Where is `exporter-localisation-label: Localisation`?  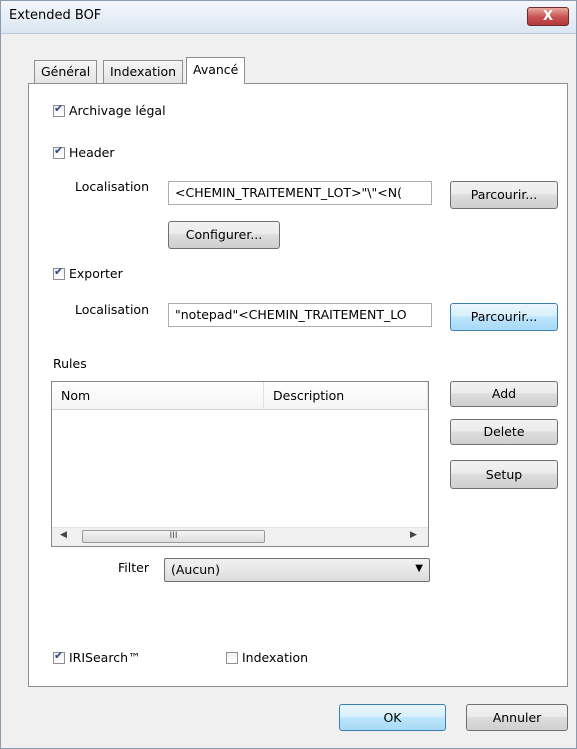 exporter-localisation-label: Localisation is located at coordinates (112, 309).